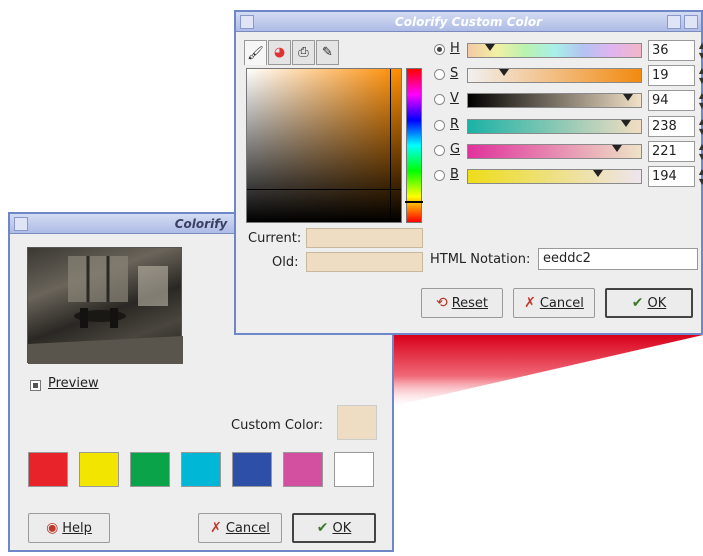 This screenshot has width=703, height=556. I want to click on maximize-icon, so click(674, 22).